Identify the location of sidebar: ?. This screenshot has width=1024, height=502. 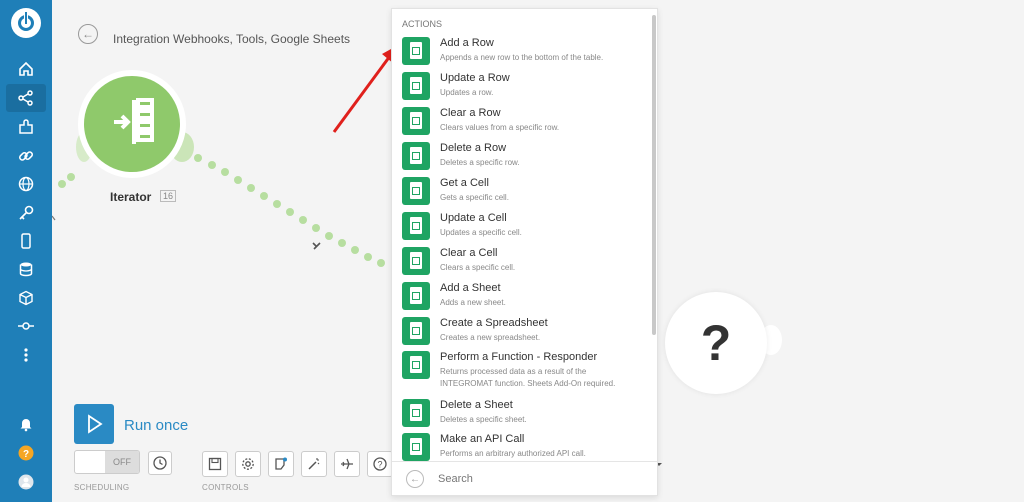
(26, 251).